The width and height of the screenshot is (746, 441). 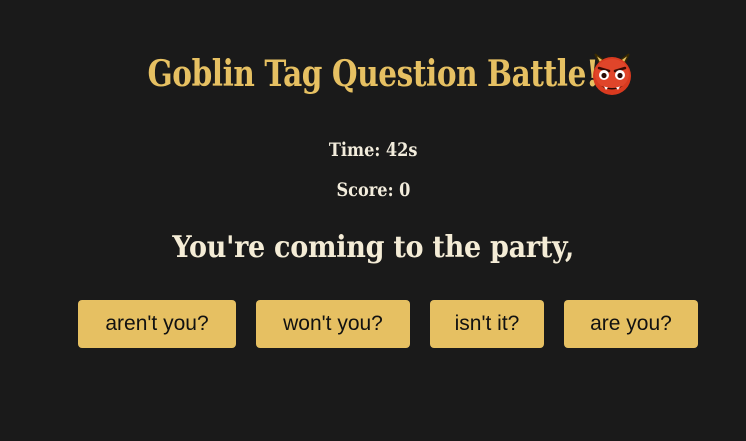 I want to click on answer-button-arent-you: aren't you?, so click(x=157, y=324).